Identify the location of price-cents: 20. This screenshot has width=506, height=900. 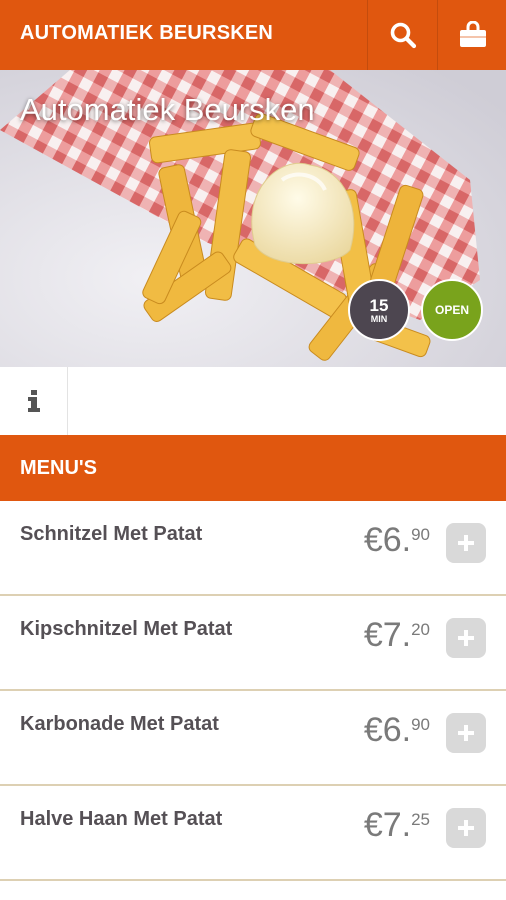
(420, 629).